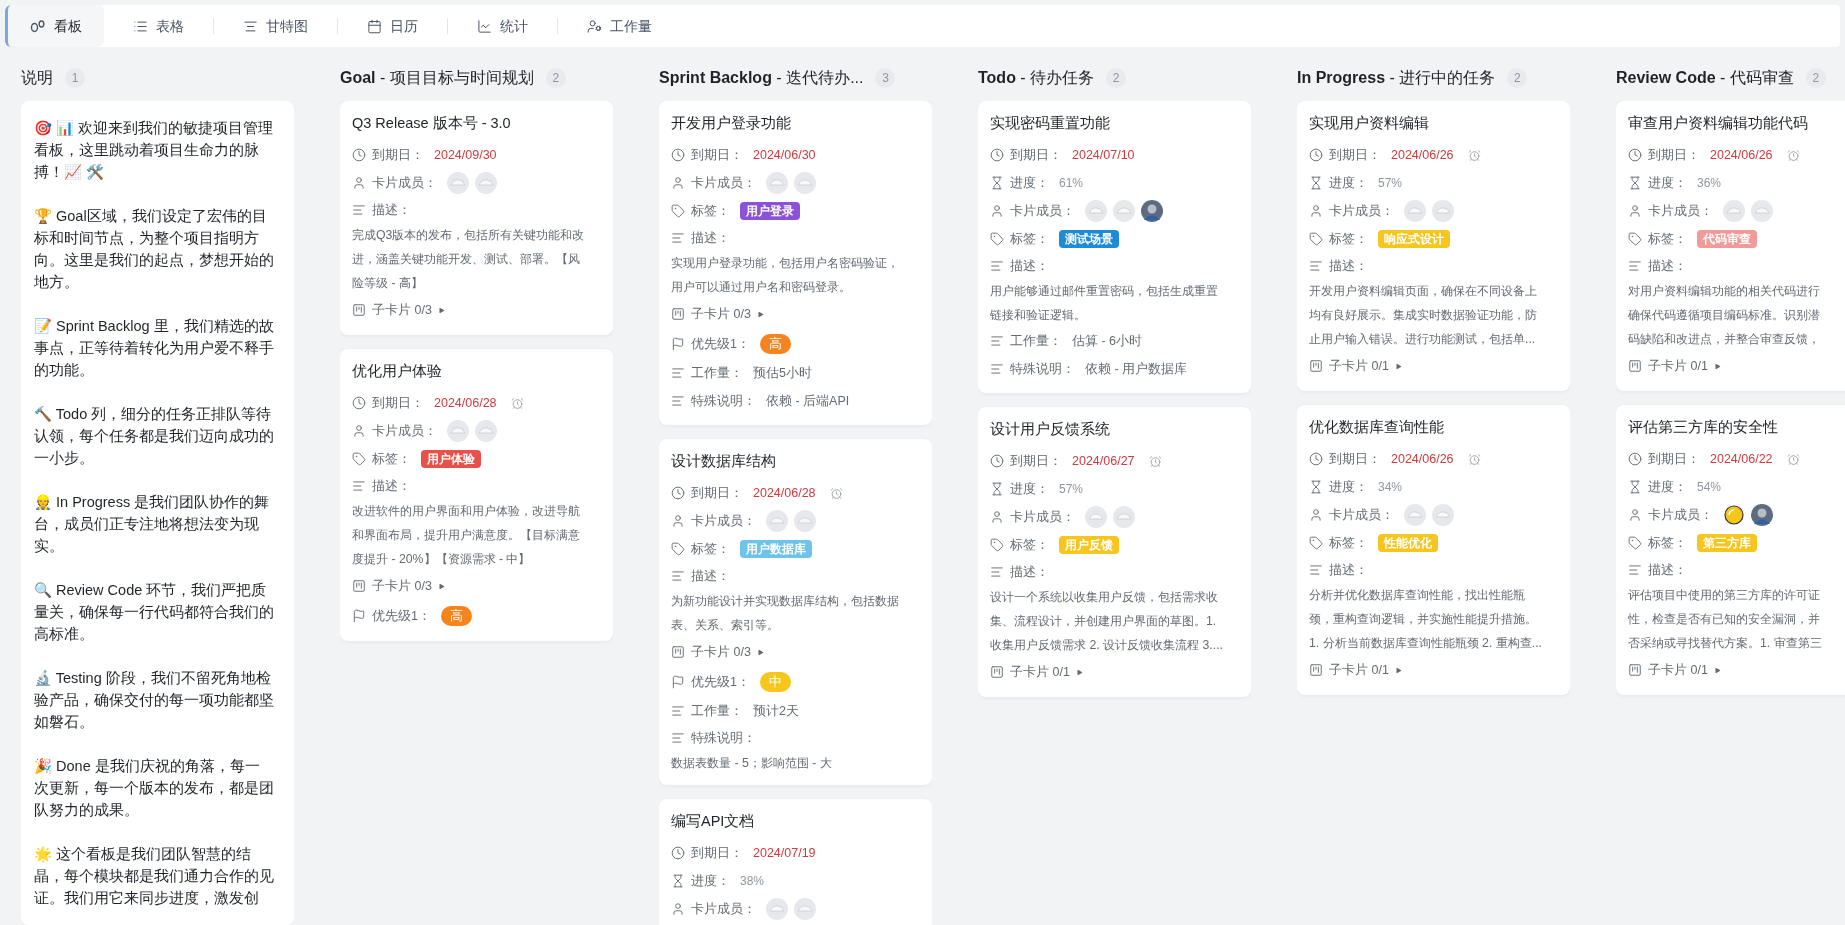 The width and height of the screenshot is (1845, 925). What do you see at coordinates (751, 763) in the screenshot?
I see `description-text: 数据表数量 - 5；影响范围 - 大` at bounding box center [751, 763].